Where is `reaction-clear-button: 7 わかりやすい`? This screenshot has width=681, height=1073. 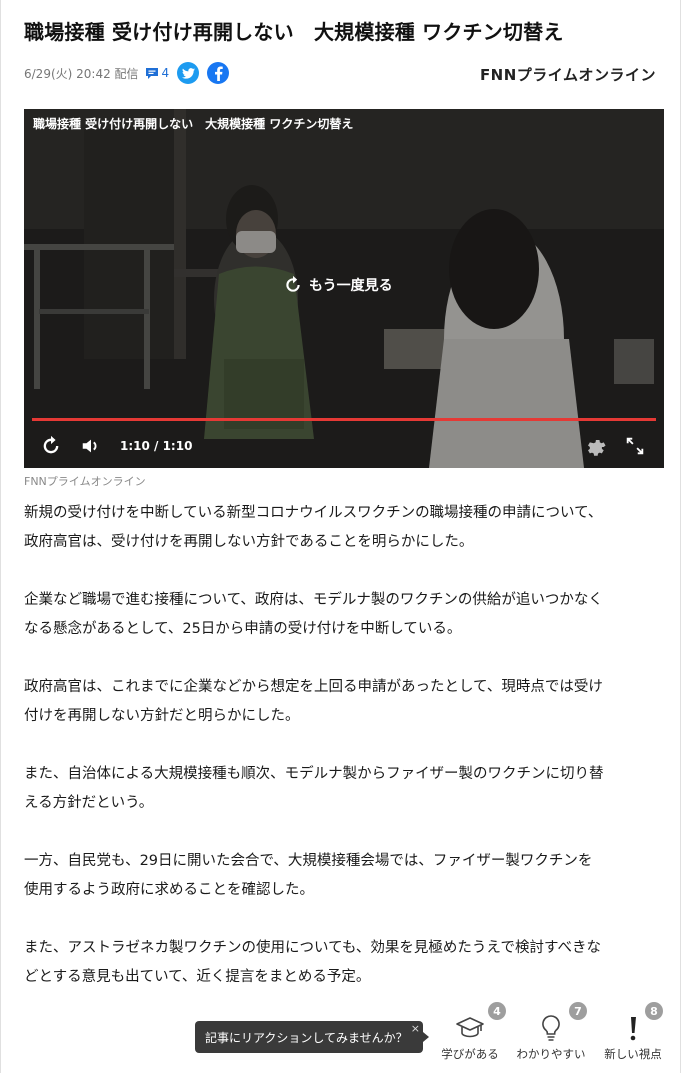 reaction-clear-button: 7 わかりやすい is located at coordinates (551, 1033).